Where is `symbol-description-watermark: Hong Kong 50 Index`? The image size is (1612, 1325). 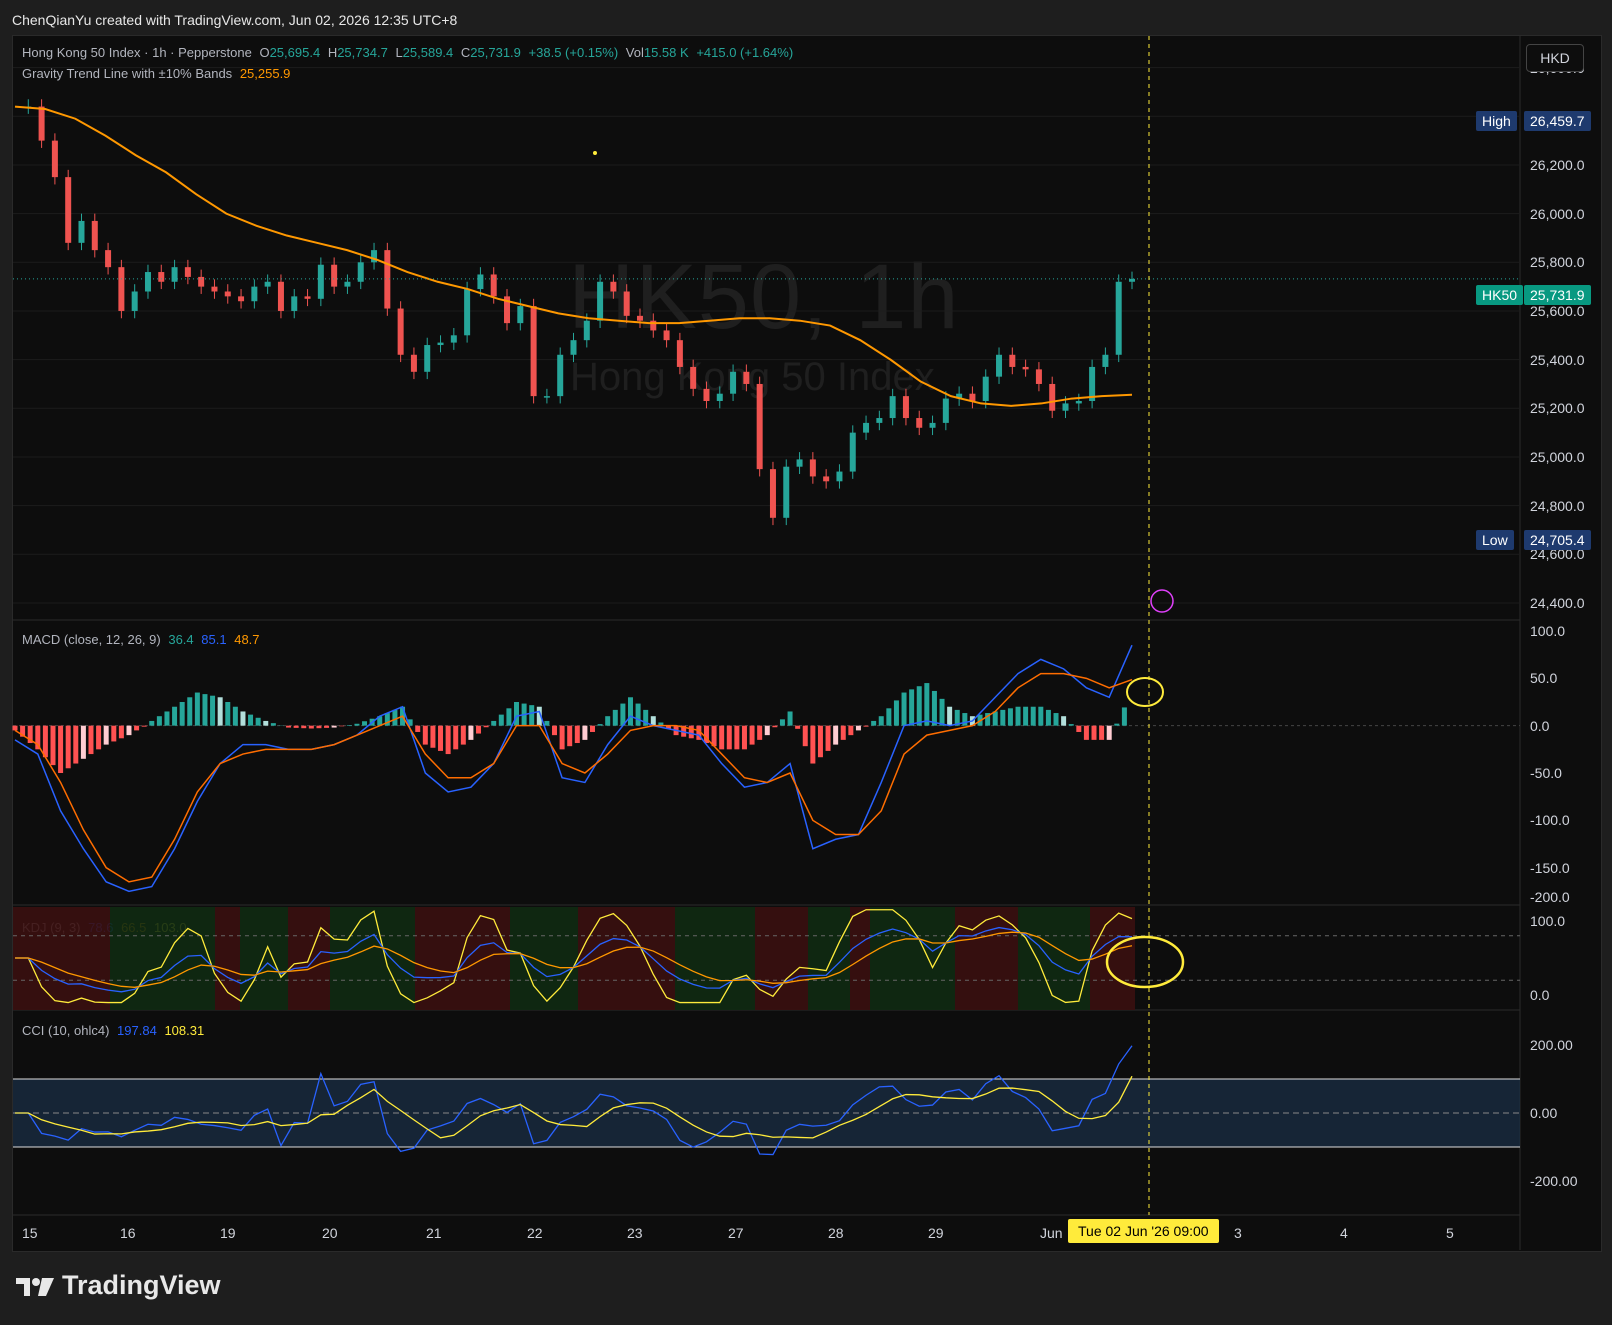 symbol-description-watermark: Hong Kong 50 Index is located at coordinates (752, 377).